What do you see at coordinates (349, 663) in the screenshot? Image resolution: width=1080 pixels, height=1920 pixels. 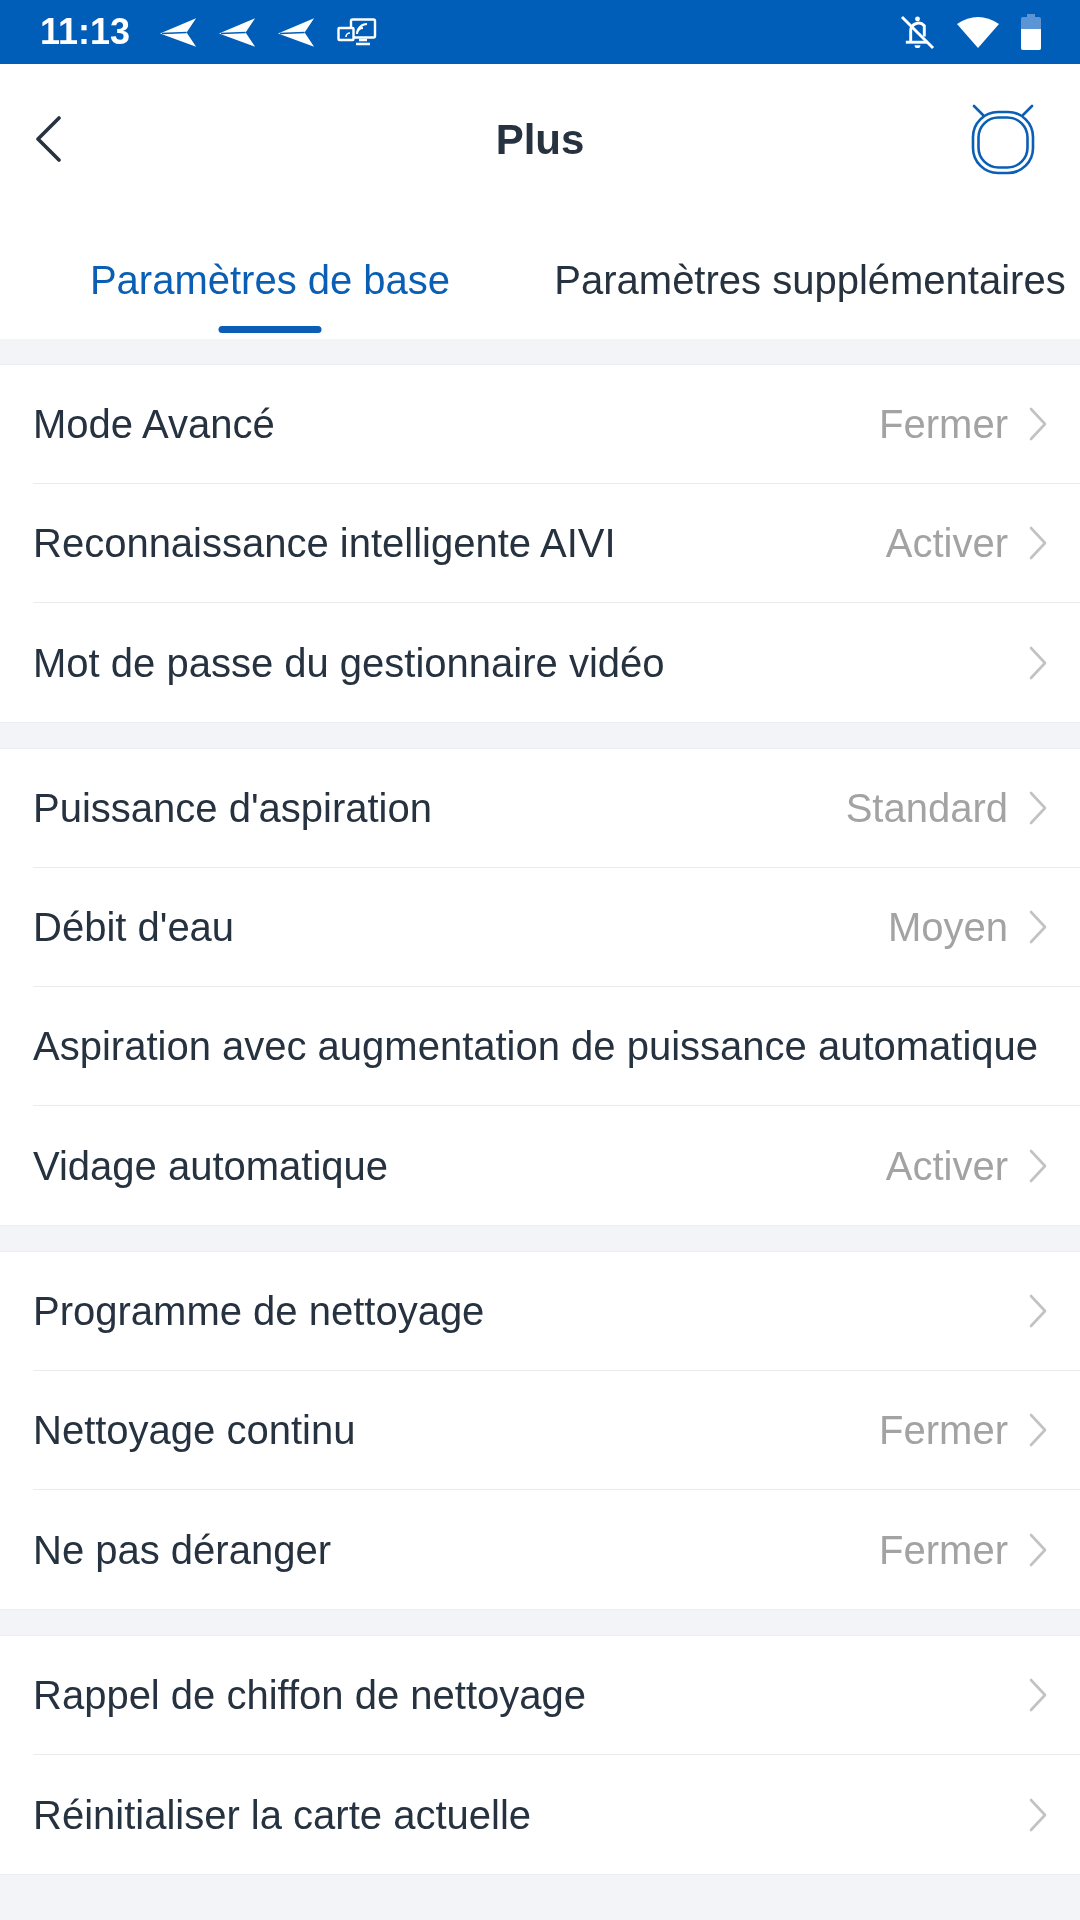 I see `setting-label: Mot de passe du gestionnaire vidéo` at bounding box center [349, 663].